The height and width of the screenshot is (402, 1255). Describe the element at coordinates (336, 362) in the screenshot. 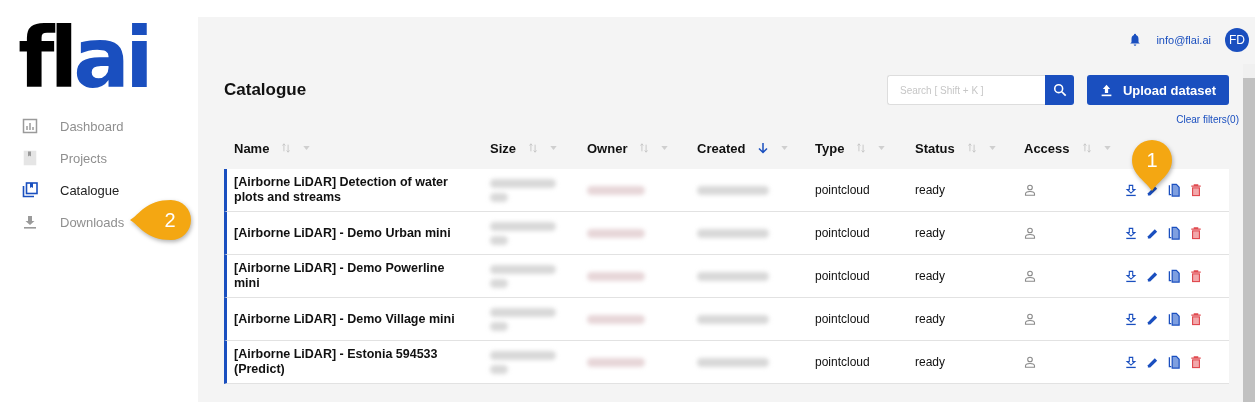

I see `dataset-name: [Airborne LiDAR] - Estonia 594533 (Predict)` at that location.